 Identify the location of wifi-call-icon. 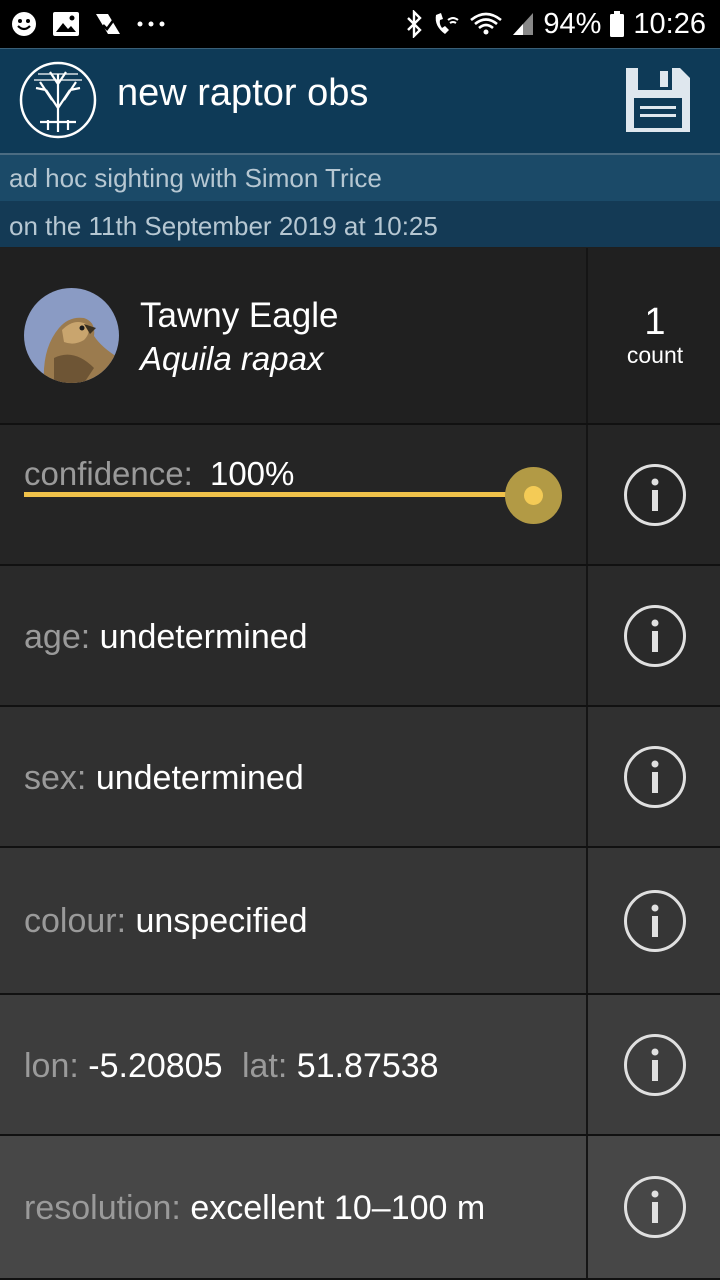
(446, 24).